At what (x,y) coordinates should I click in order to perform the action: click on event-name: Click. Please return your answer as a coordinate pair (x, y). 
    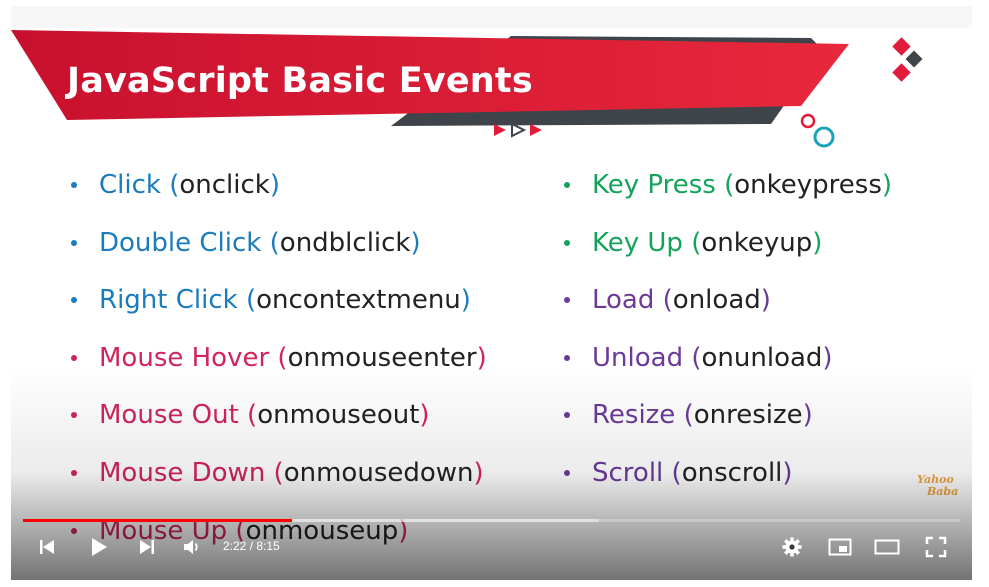
    Looking at the image, I should click on (130, 185).